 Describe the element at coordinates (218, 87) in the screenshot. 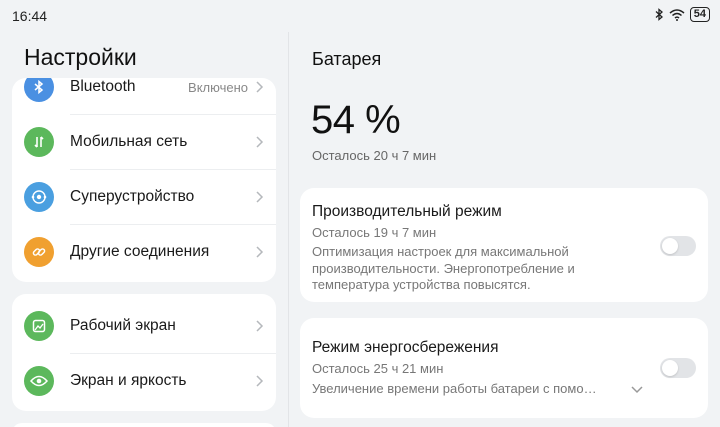

I see `sidebar-item-value: Включено` at that location.